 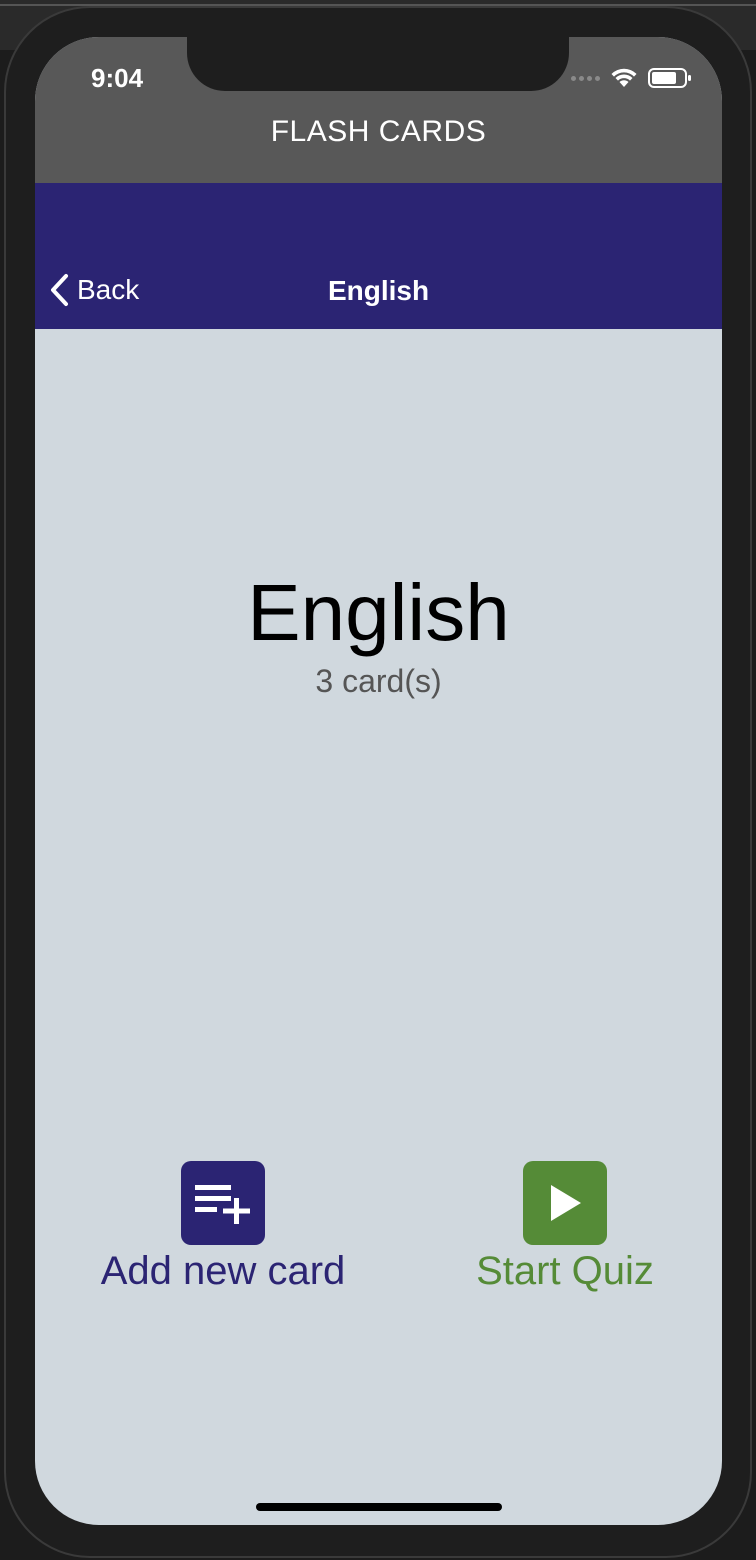 What do you see at coordinates (223, 1271) in the screenshot?
I see `add-new-card-label: Add new card` at bounding box center [223, 1271].